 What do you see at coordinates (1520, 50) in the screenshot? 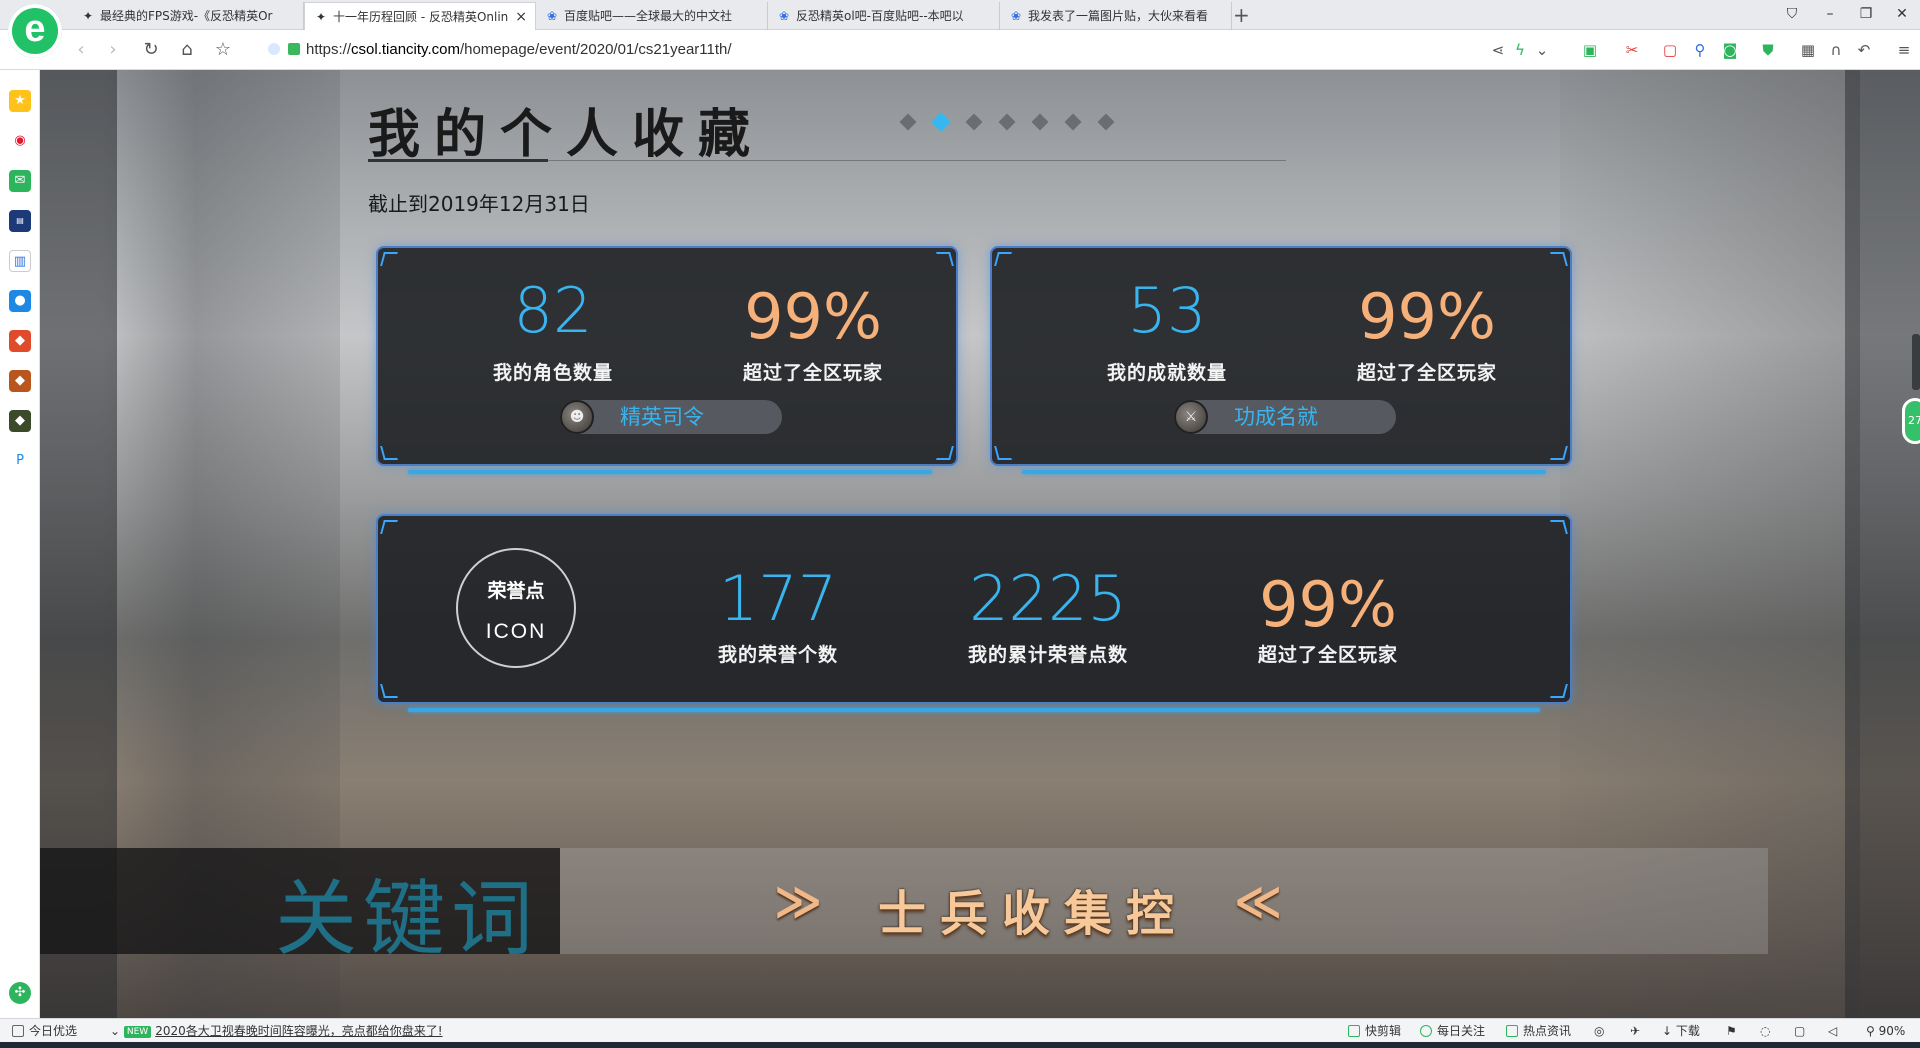
I see `lightning-icon: ϟ` at bounding box center [1520, 50].